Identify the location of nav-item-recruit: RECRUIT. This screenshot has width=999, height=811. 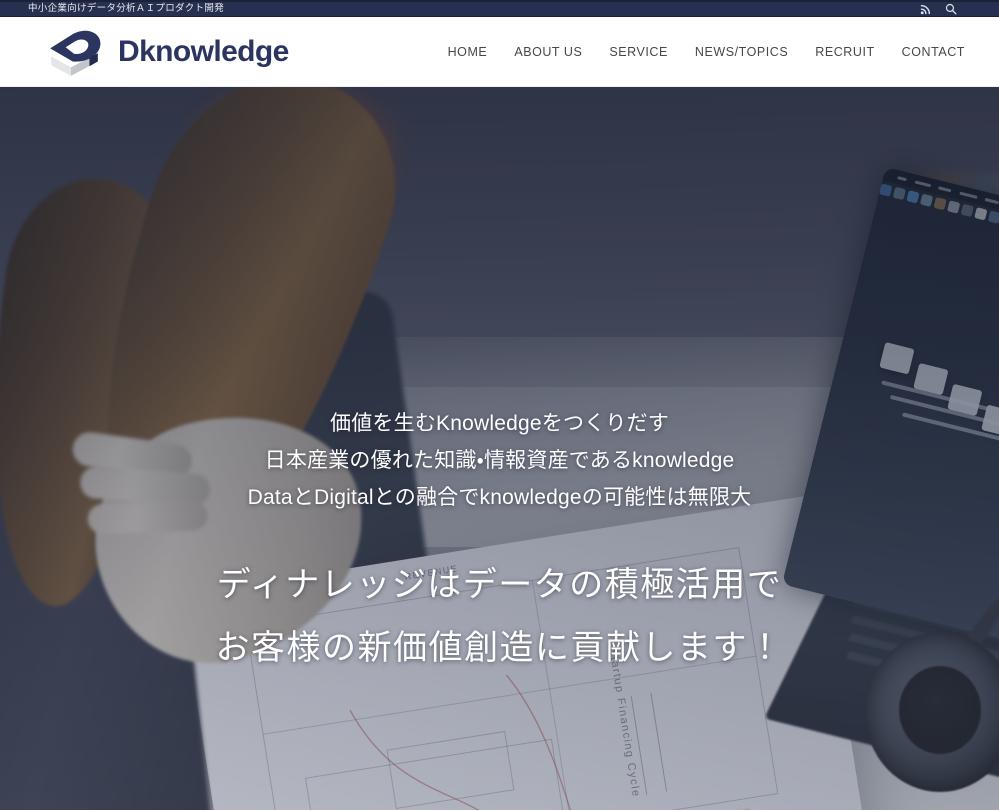
(844, 52).